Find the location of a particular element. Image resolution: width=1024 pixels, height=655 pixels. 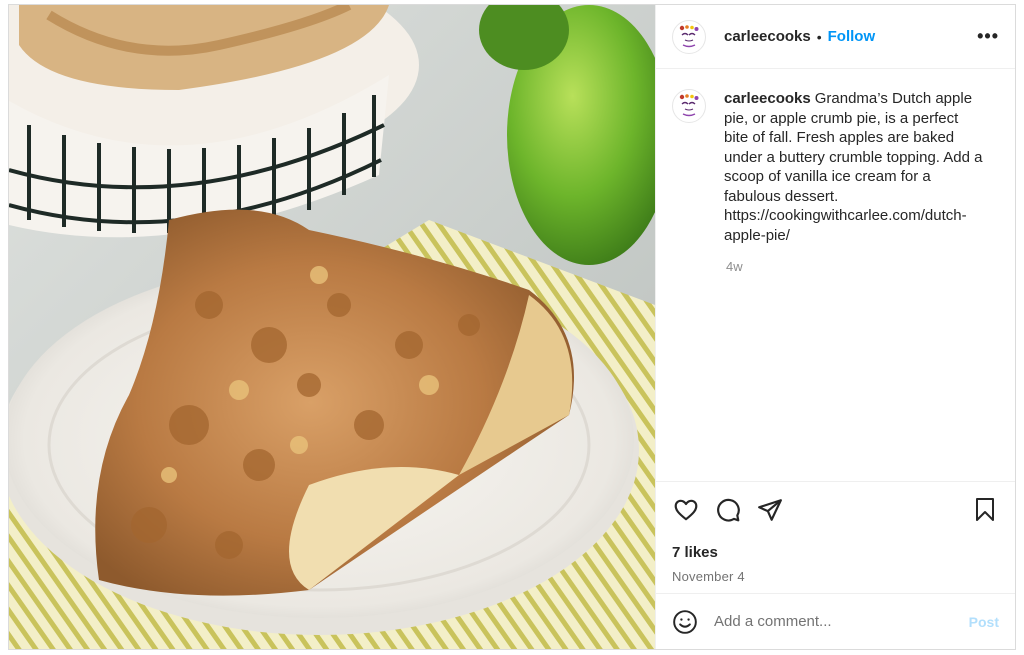

heart-icon is located at coordinates (686, 510).